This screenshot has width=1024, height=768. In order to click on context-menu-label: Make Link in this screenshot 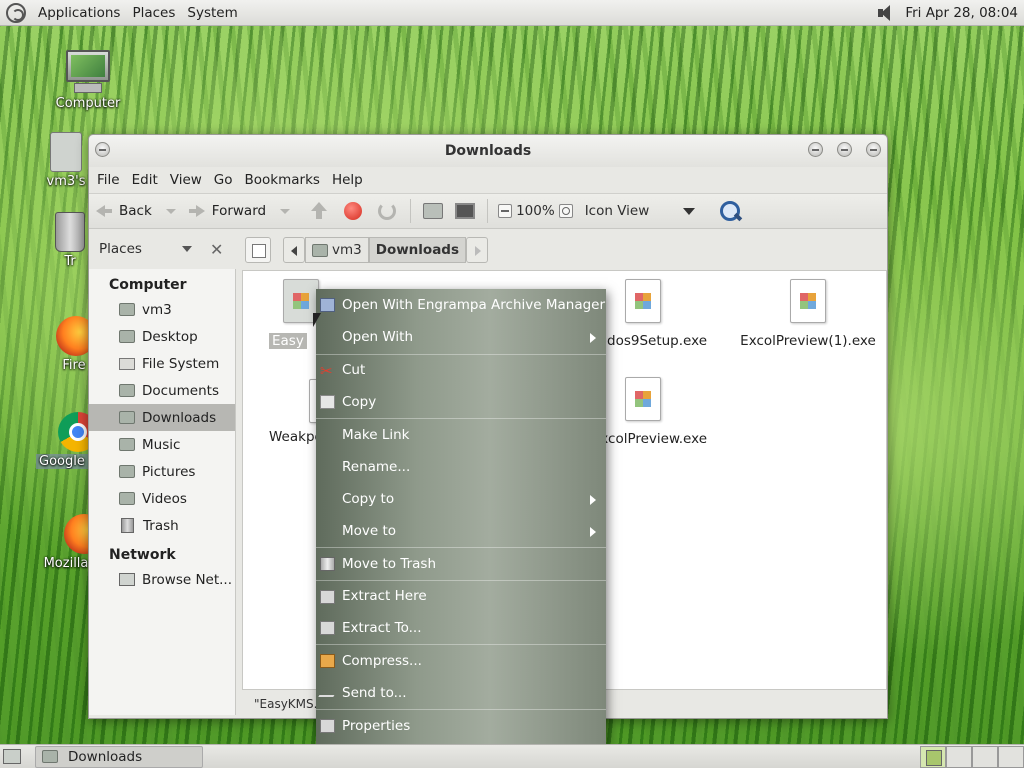, I will do `click(376, 434)`.